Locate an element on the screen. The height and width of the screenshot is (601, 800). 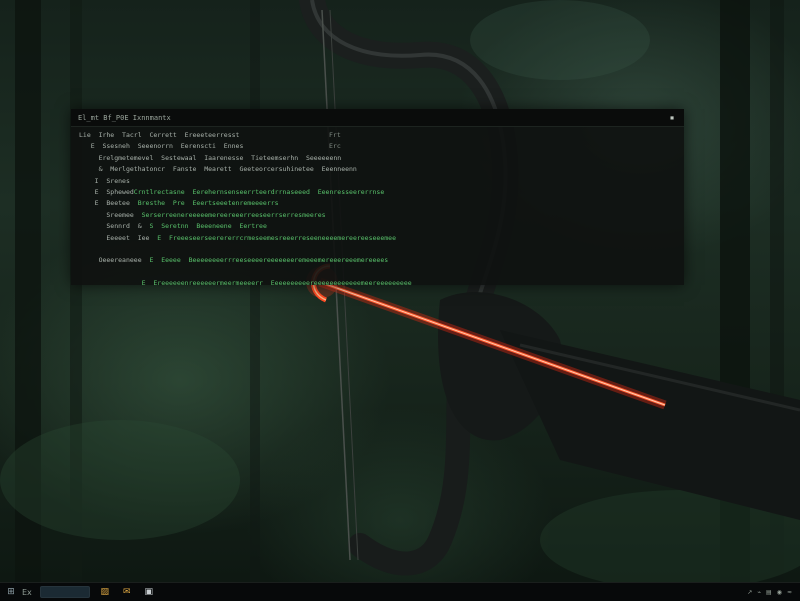
terminal-line-text: I Srenes is located at coordinates (104, 180).